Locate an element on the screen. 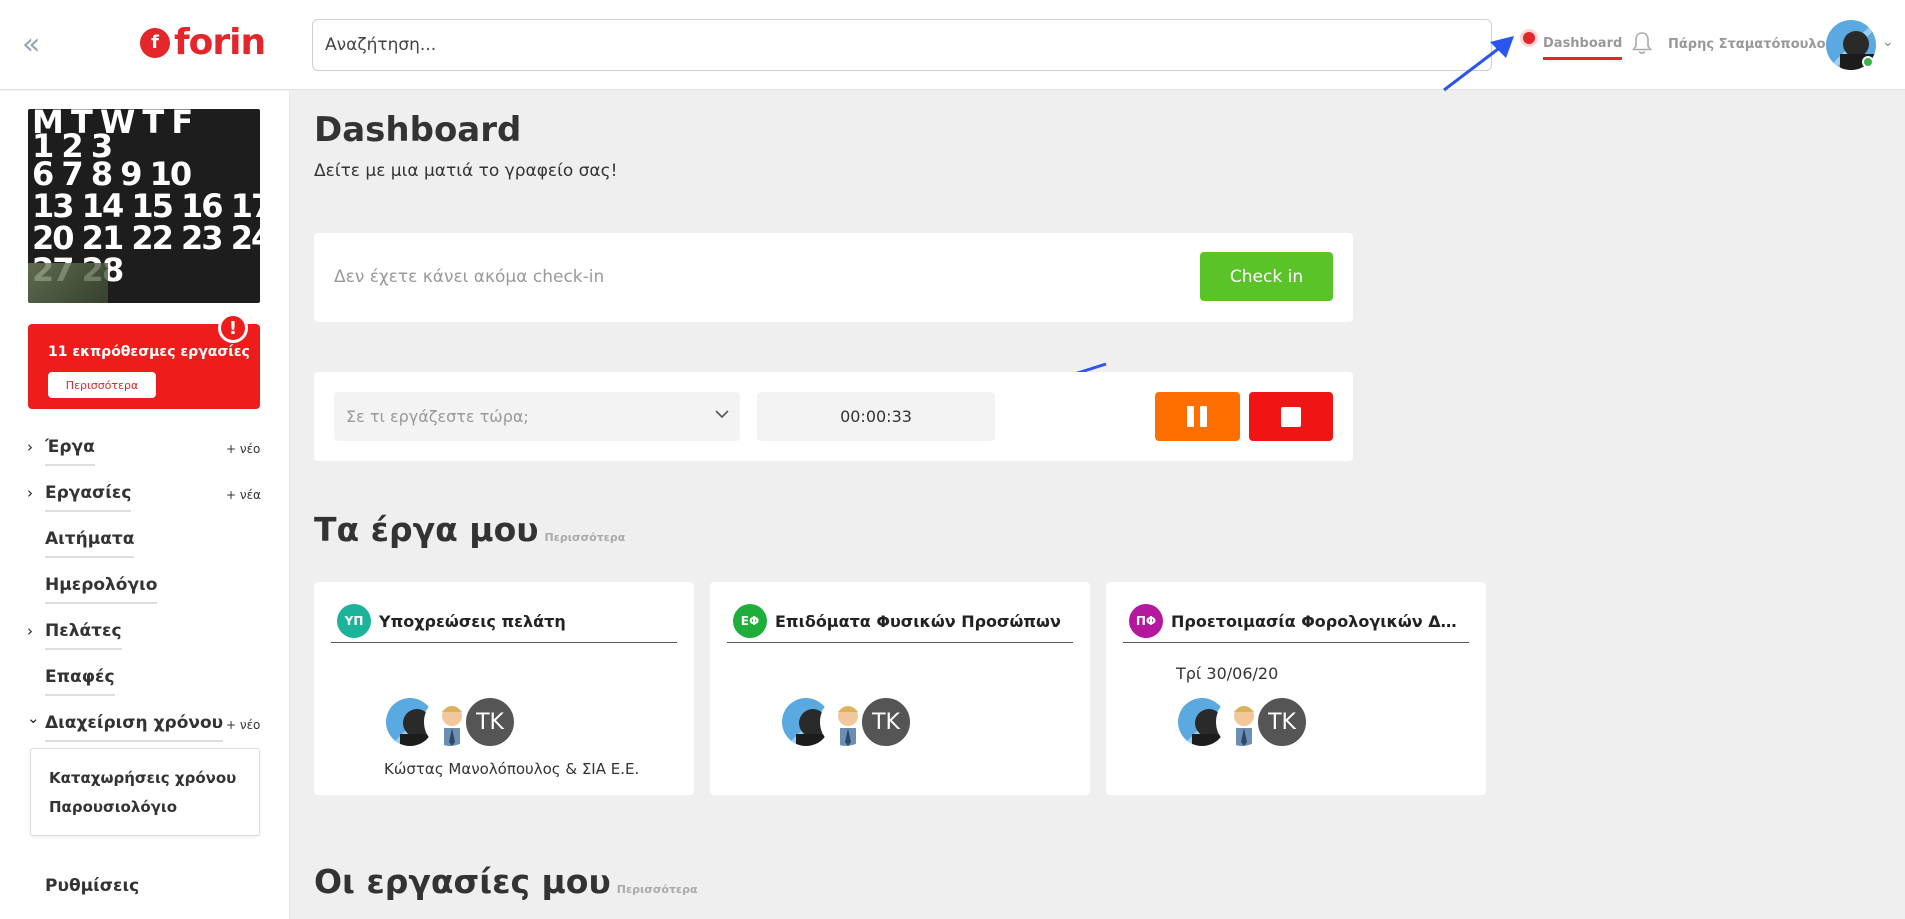 The image size is (1905, 919). sidebar-item-settings: Ρυθμίσεις is located at coordinates (144, 891).